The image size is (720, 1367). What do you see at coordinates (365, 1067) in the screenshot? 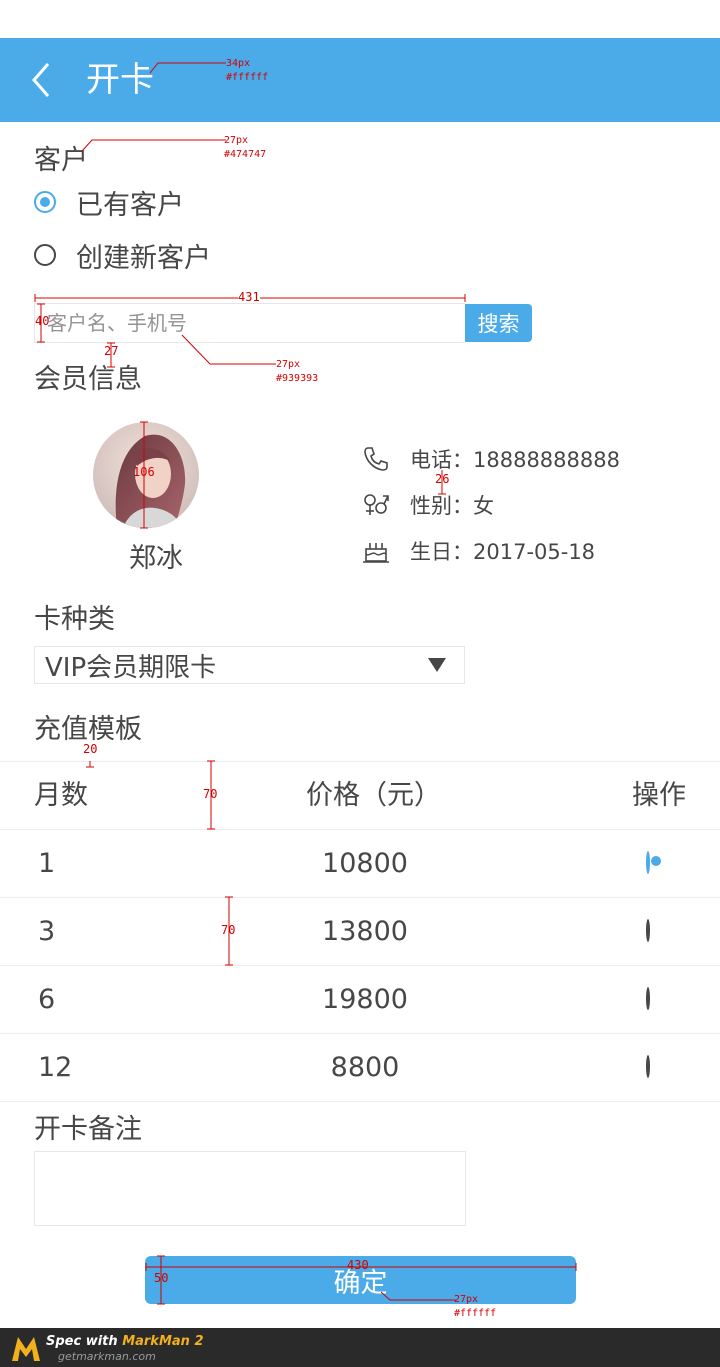
I see `row-price: 8800` at bounding box center [365, 1067].